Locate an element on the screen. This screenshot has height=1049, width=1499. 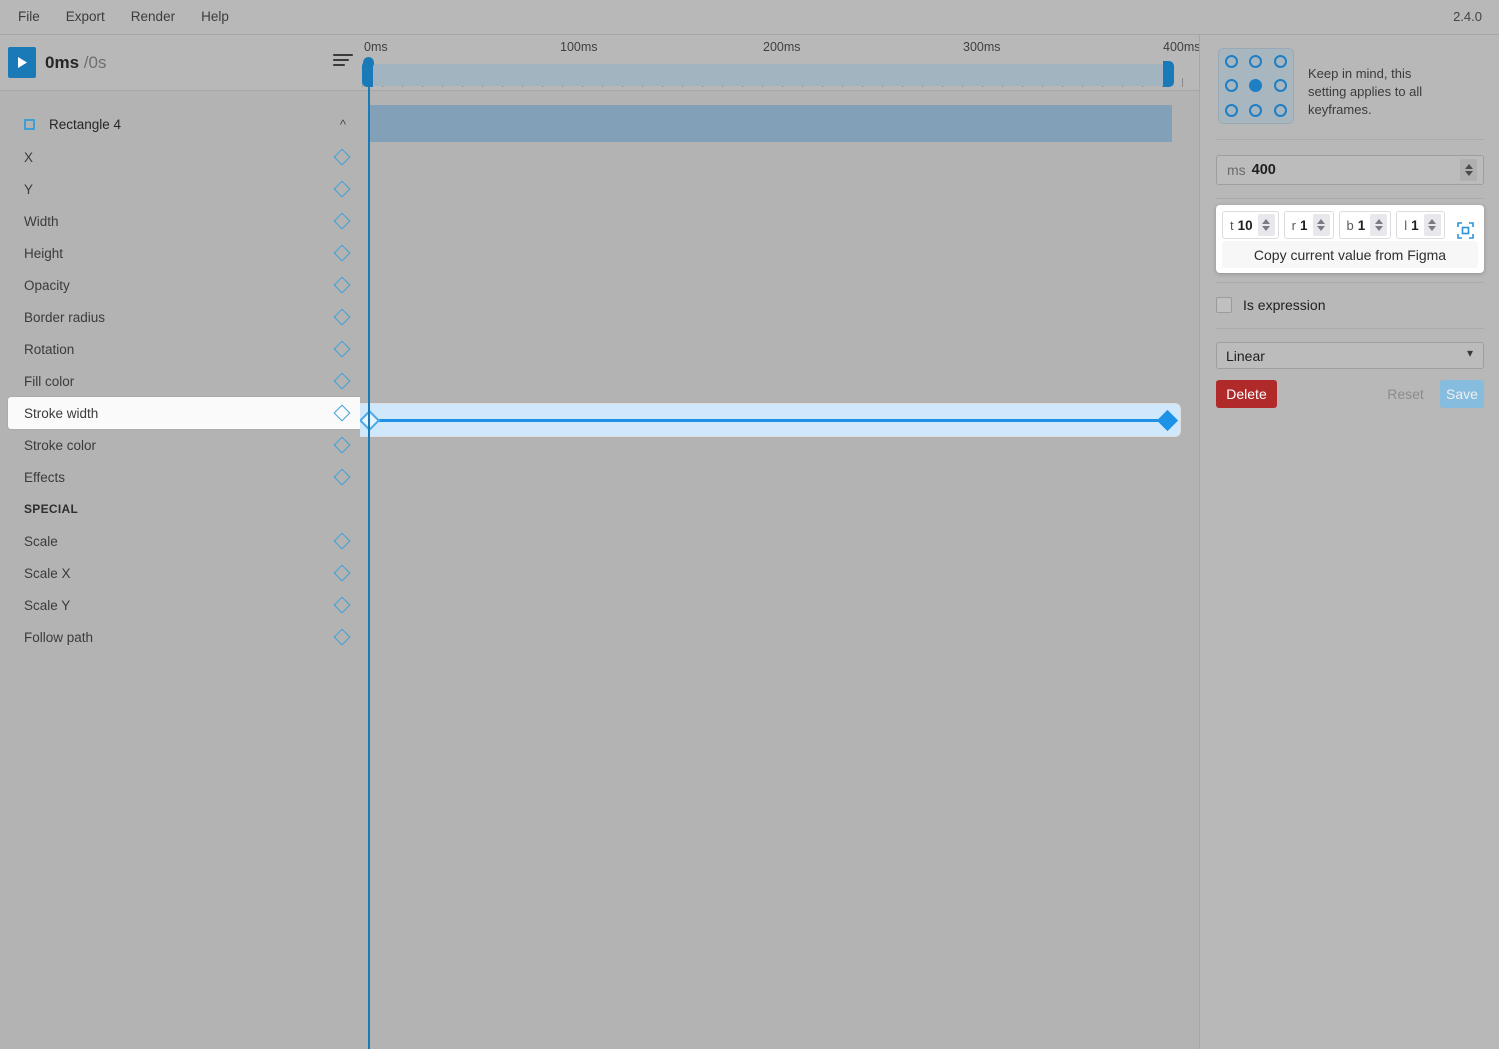
crop-corners-icon is located at coordinates (1465, 230).